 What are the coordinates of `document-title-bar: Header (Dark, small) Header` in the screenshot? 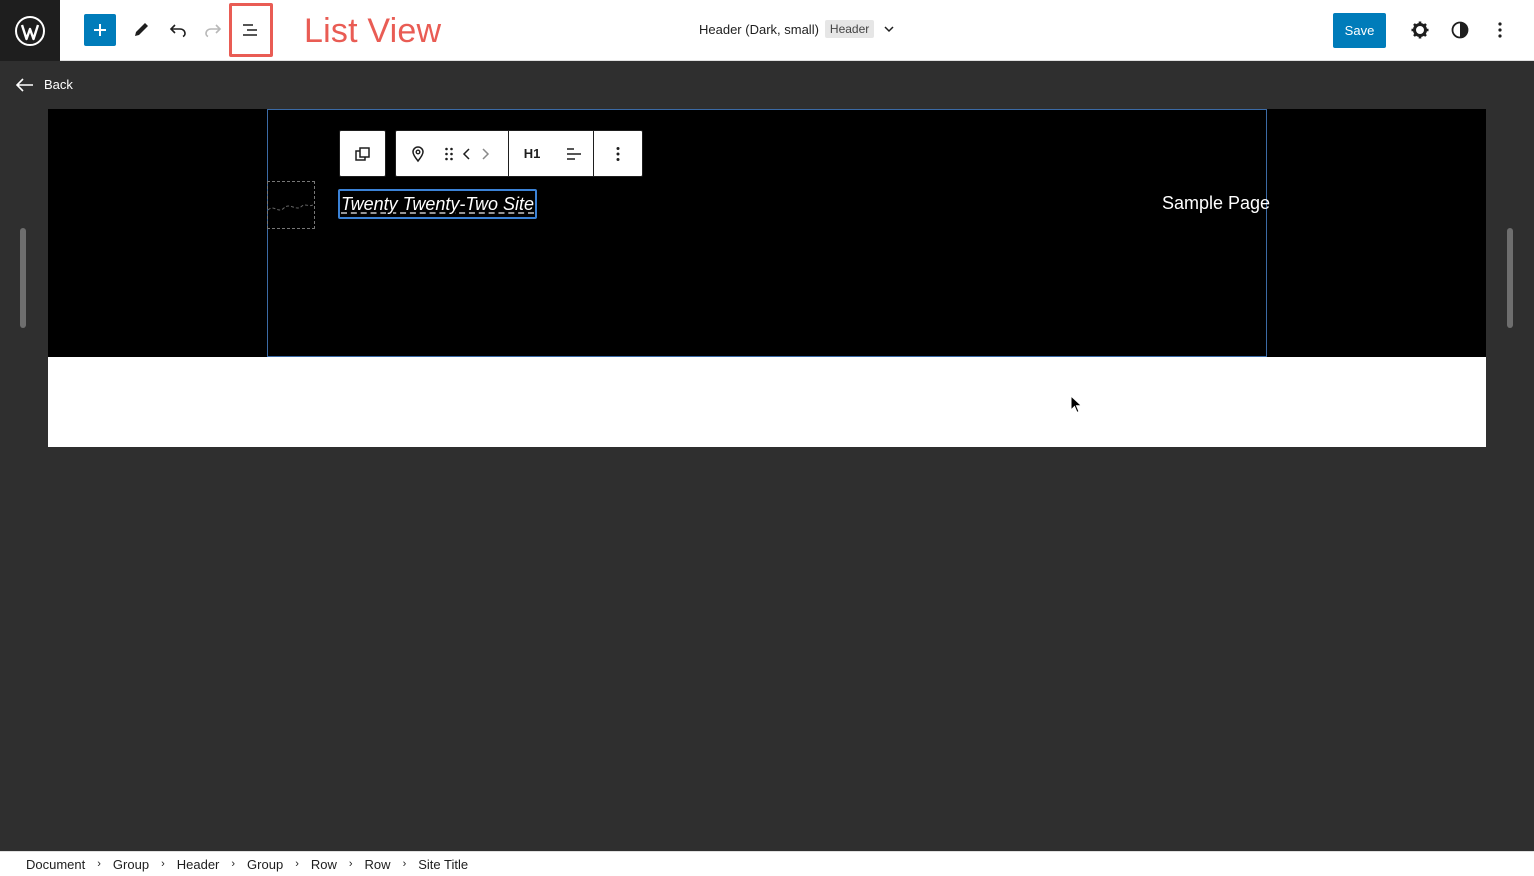 It's located at (797, 29).